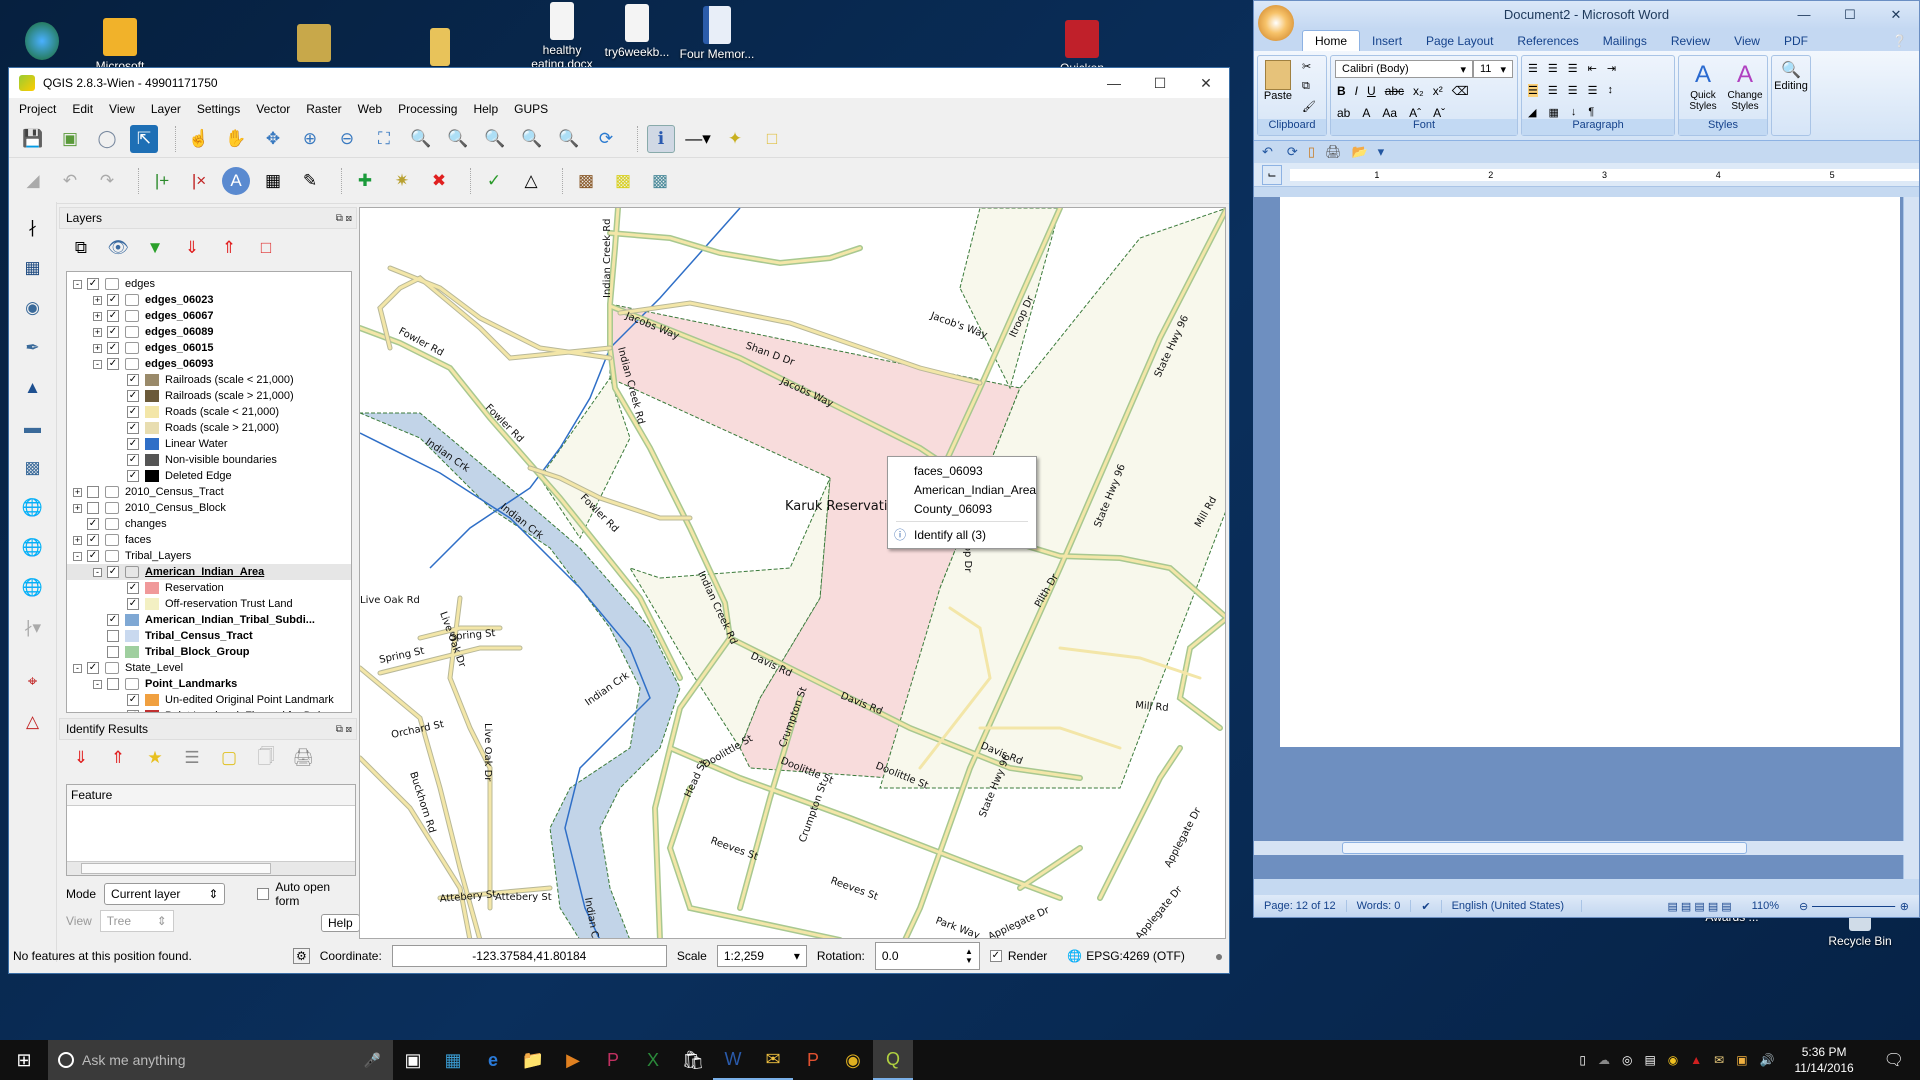 This screenshot has width=1920, height=1080. Describe the element at coordinates (1791, 95) in the screenshot. I see `editing-group: 🔍 Editing` at that location.